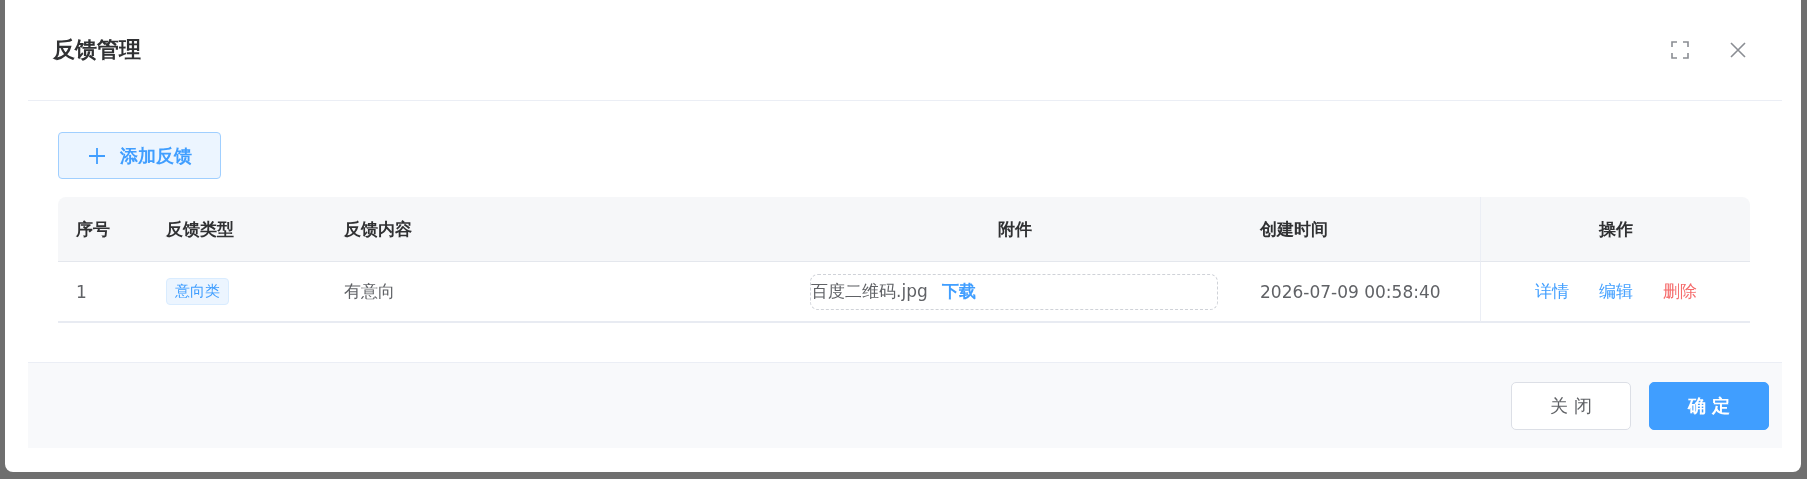 The height and width of the screenshot is (479, 1807). I want to click on file-name: 百度二维码.jpg, so click(869, 291).